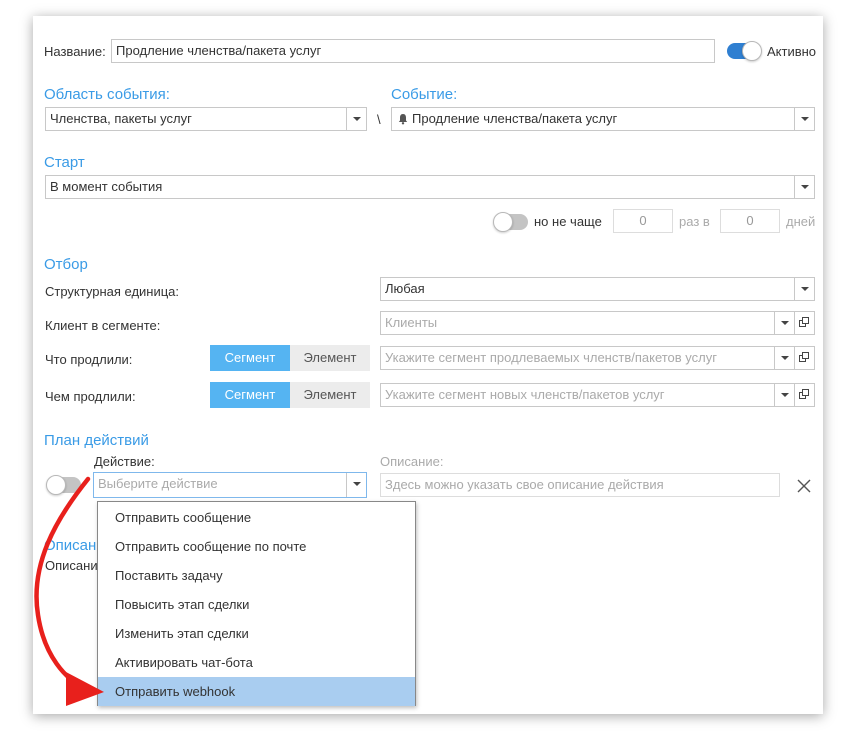 The height and width of the screenshot is (746, 855). I want to click on name-label: Название:, so click(75, 51).